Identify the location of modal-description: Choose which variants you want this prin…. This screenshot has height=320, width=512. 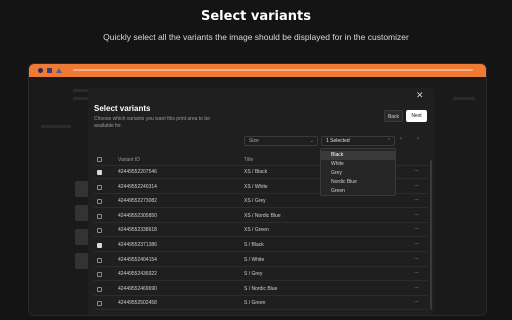
(152, 122).